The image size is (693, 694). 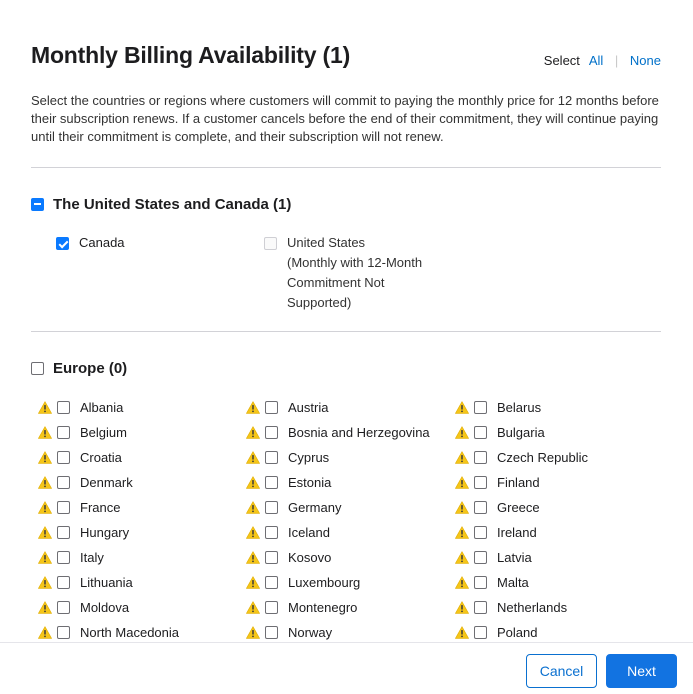 I want to click on country-label: Greece, so click(x=518, y=507).